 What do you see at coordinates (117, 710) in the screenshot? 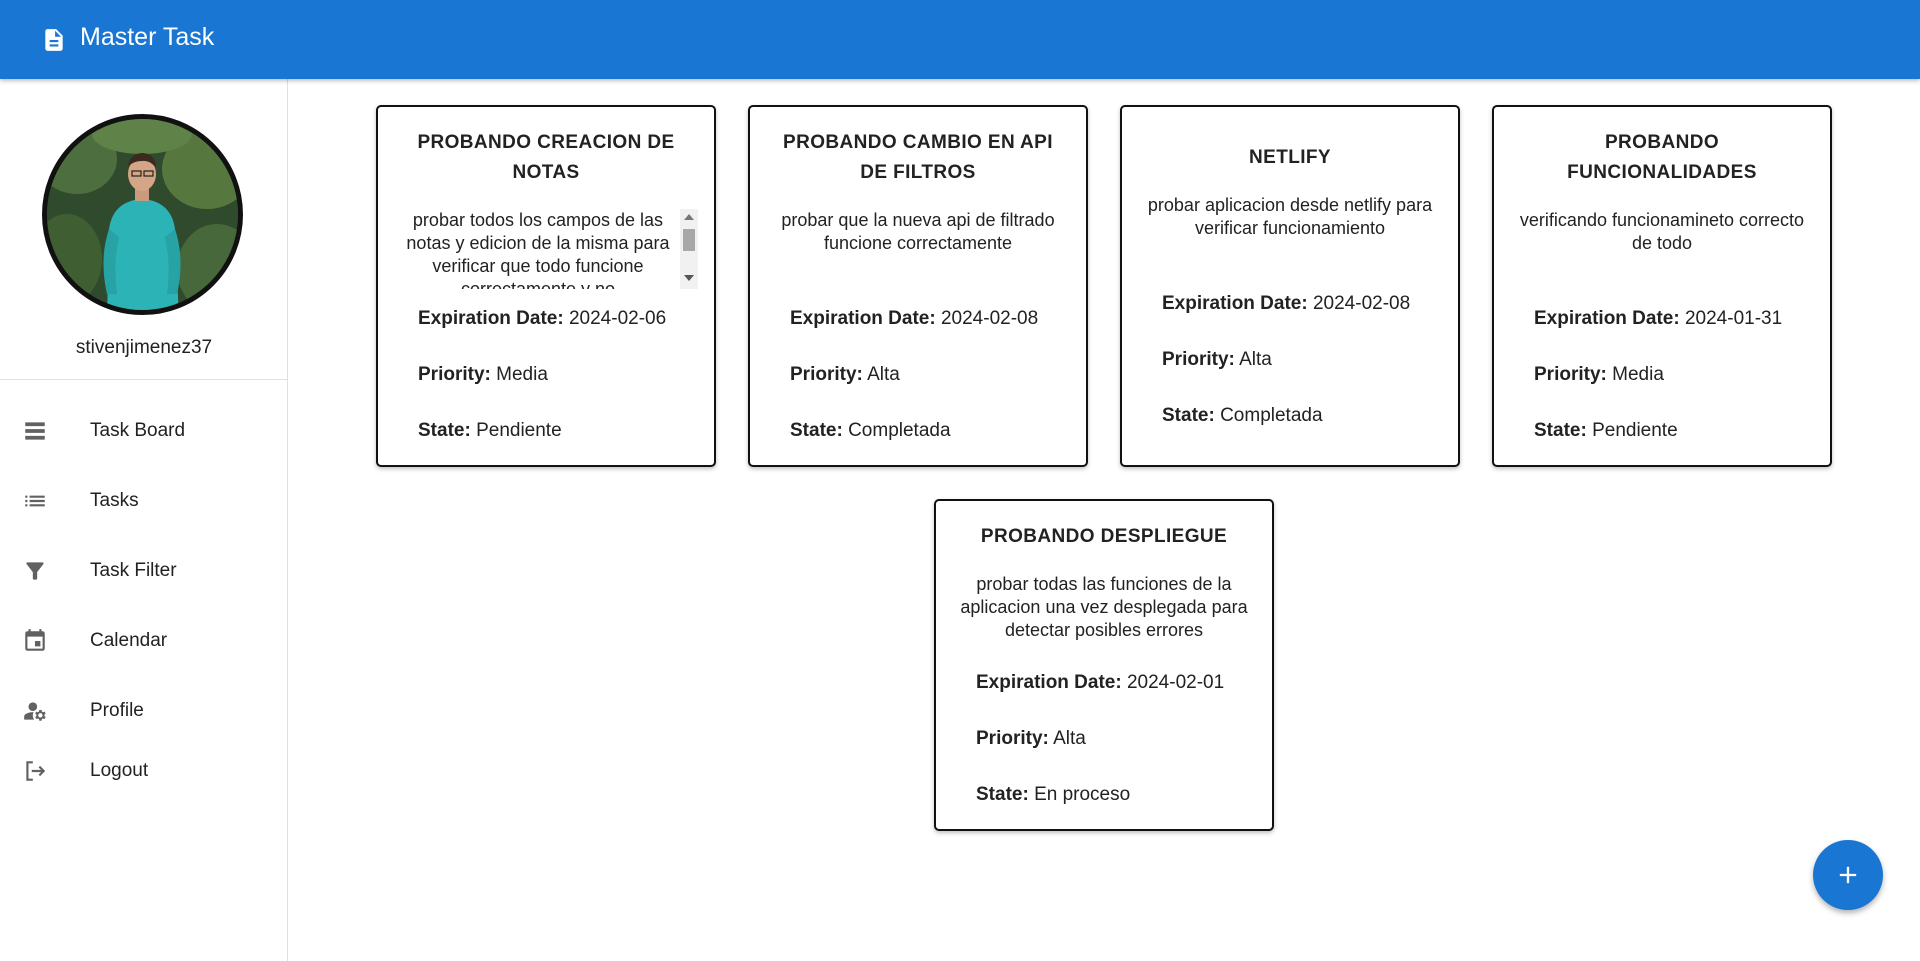
I see `nav-label: Profile` at bounding box center [117, 710].